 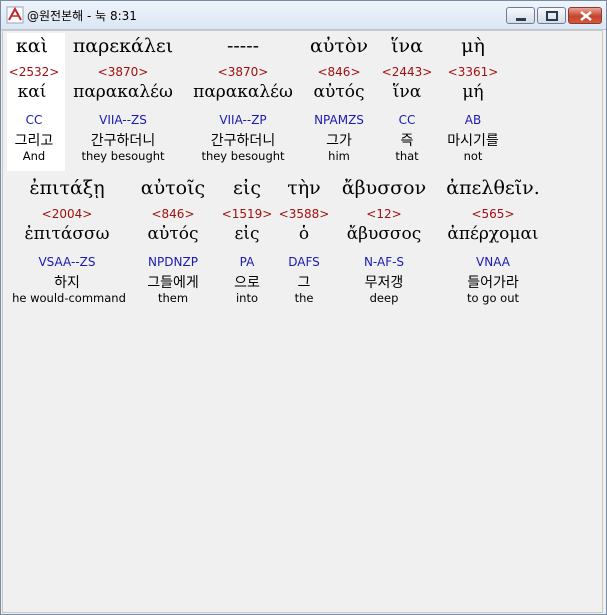 I want to click on korean-translation: 그, so click(x=304, y=283).